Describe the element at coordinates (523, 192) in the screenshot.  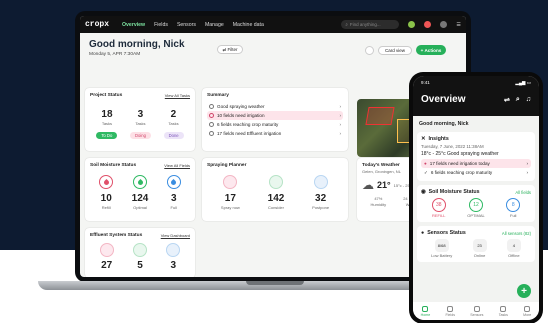
I see `all-fields-link: All fields` at that location.